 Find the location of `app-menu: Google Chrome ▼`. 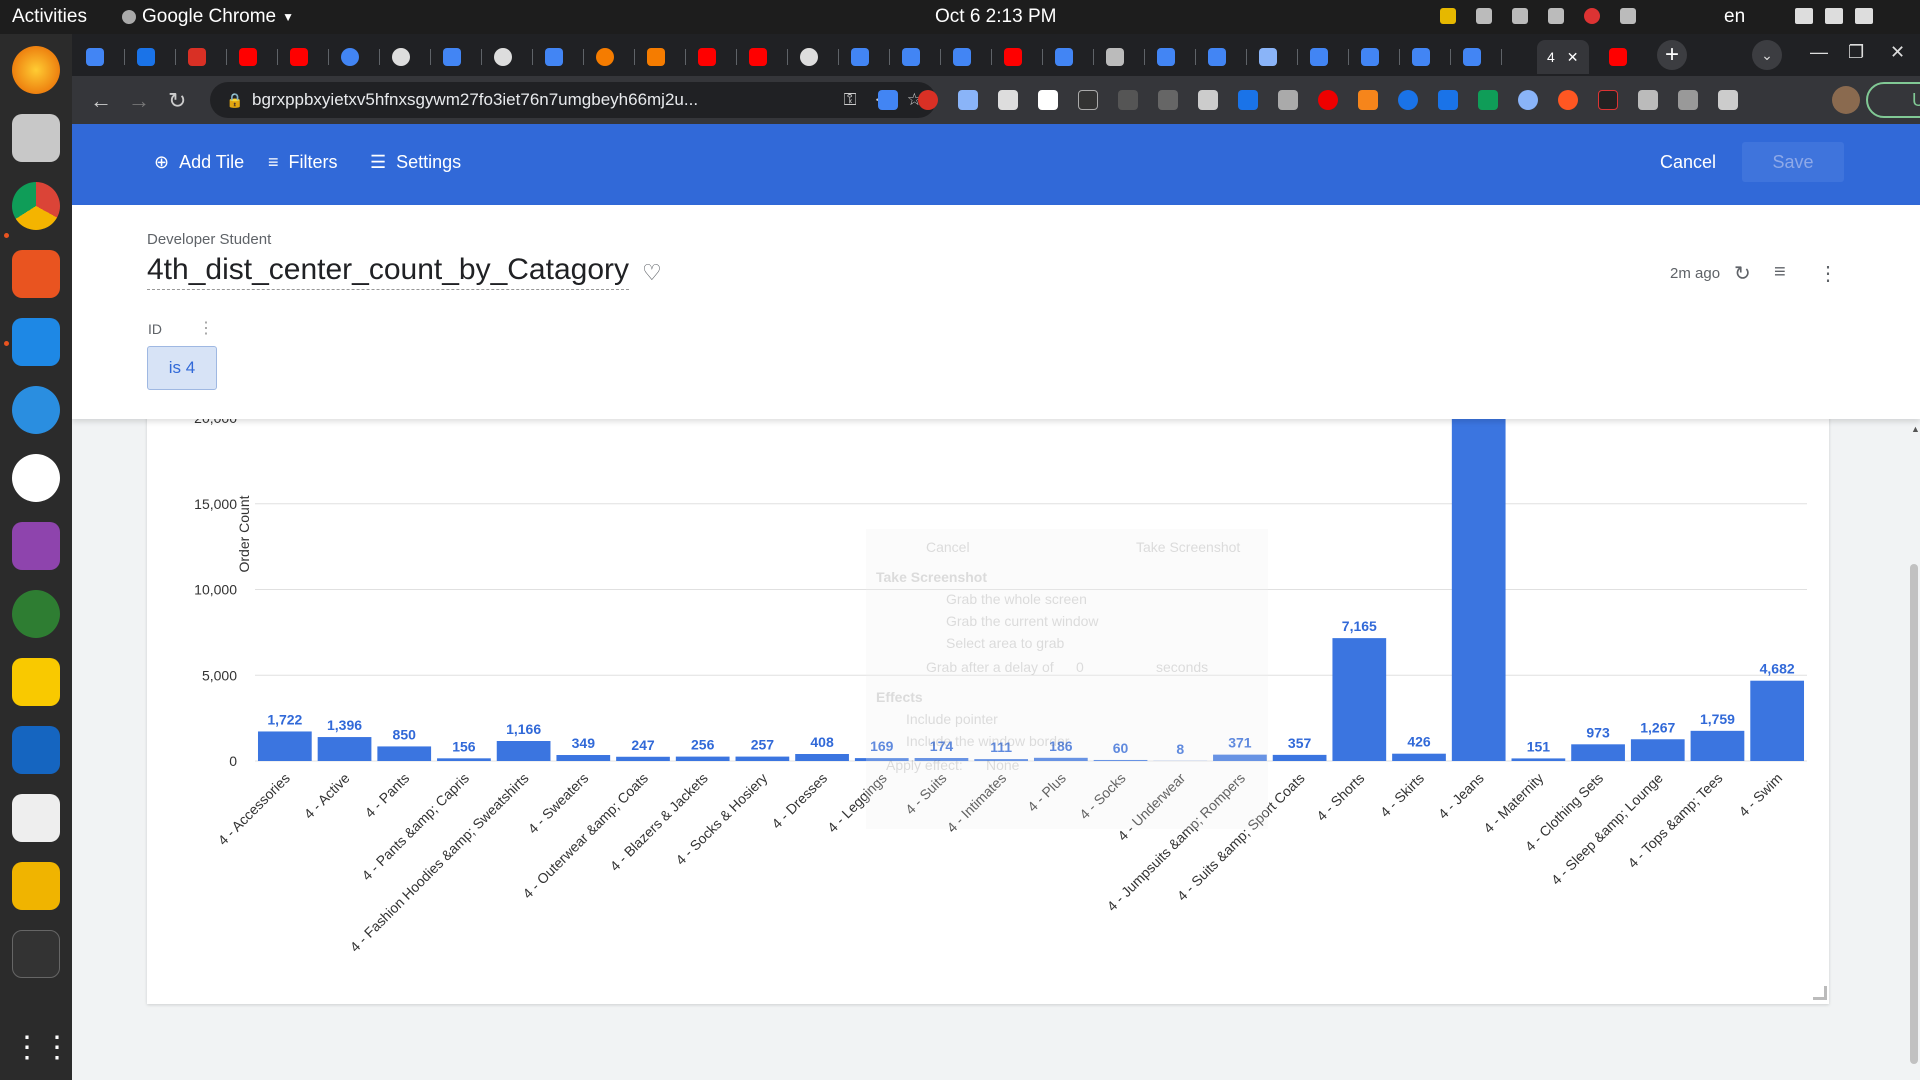

app-menu: Google Chrome ▼ is located at coordinates (208, 17).